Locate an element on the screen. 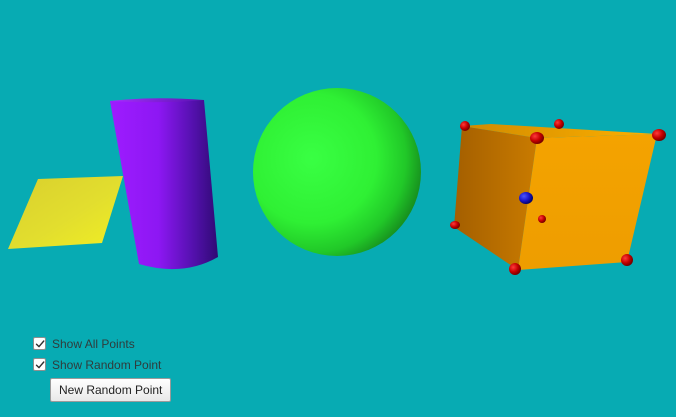 The image size is (676, 417). show-all-points-label: Show All Points is located at coordinates (93, 343).